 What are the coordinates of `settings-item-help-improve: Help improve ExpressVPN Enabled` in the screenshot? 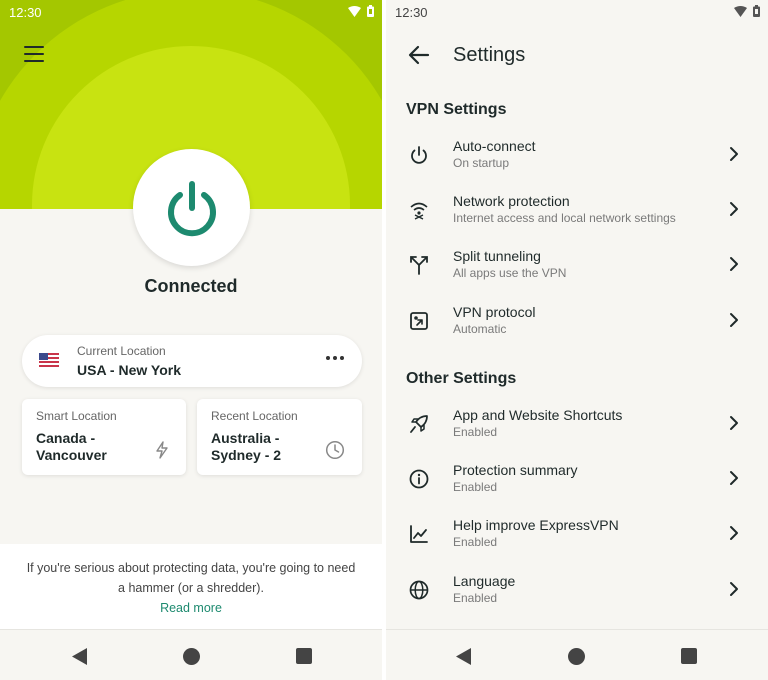 It's located at (577, 542).